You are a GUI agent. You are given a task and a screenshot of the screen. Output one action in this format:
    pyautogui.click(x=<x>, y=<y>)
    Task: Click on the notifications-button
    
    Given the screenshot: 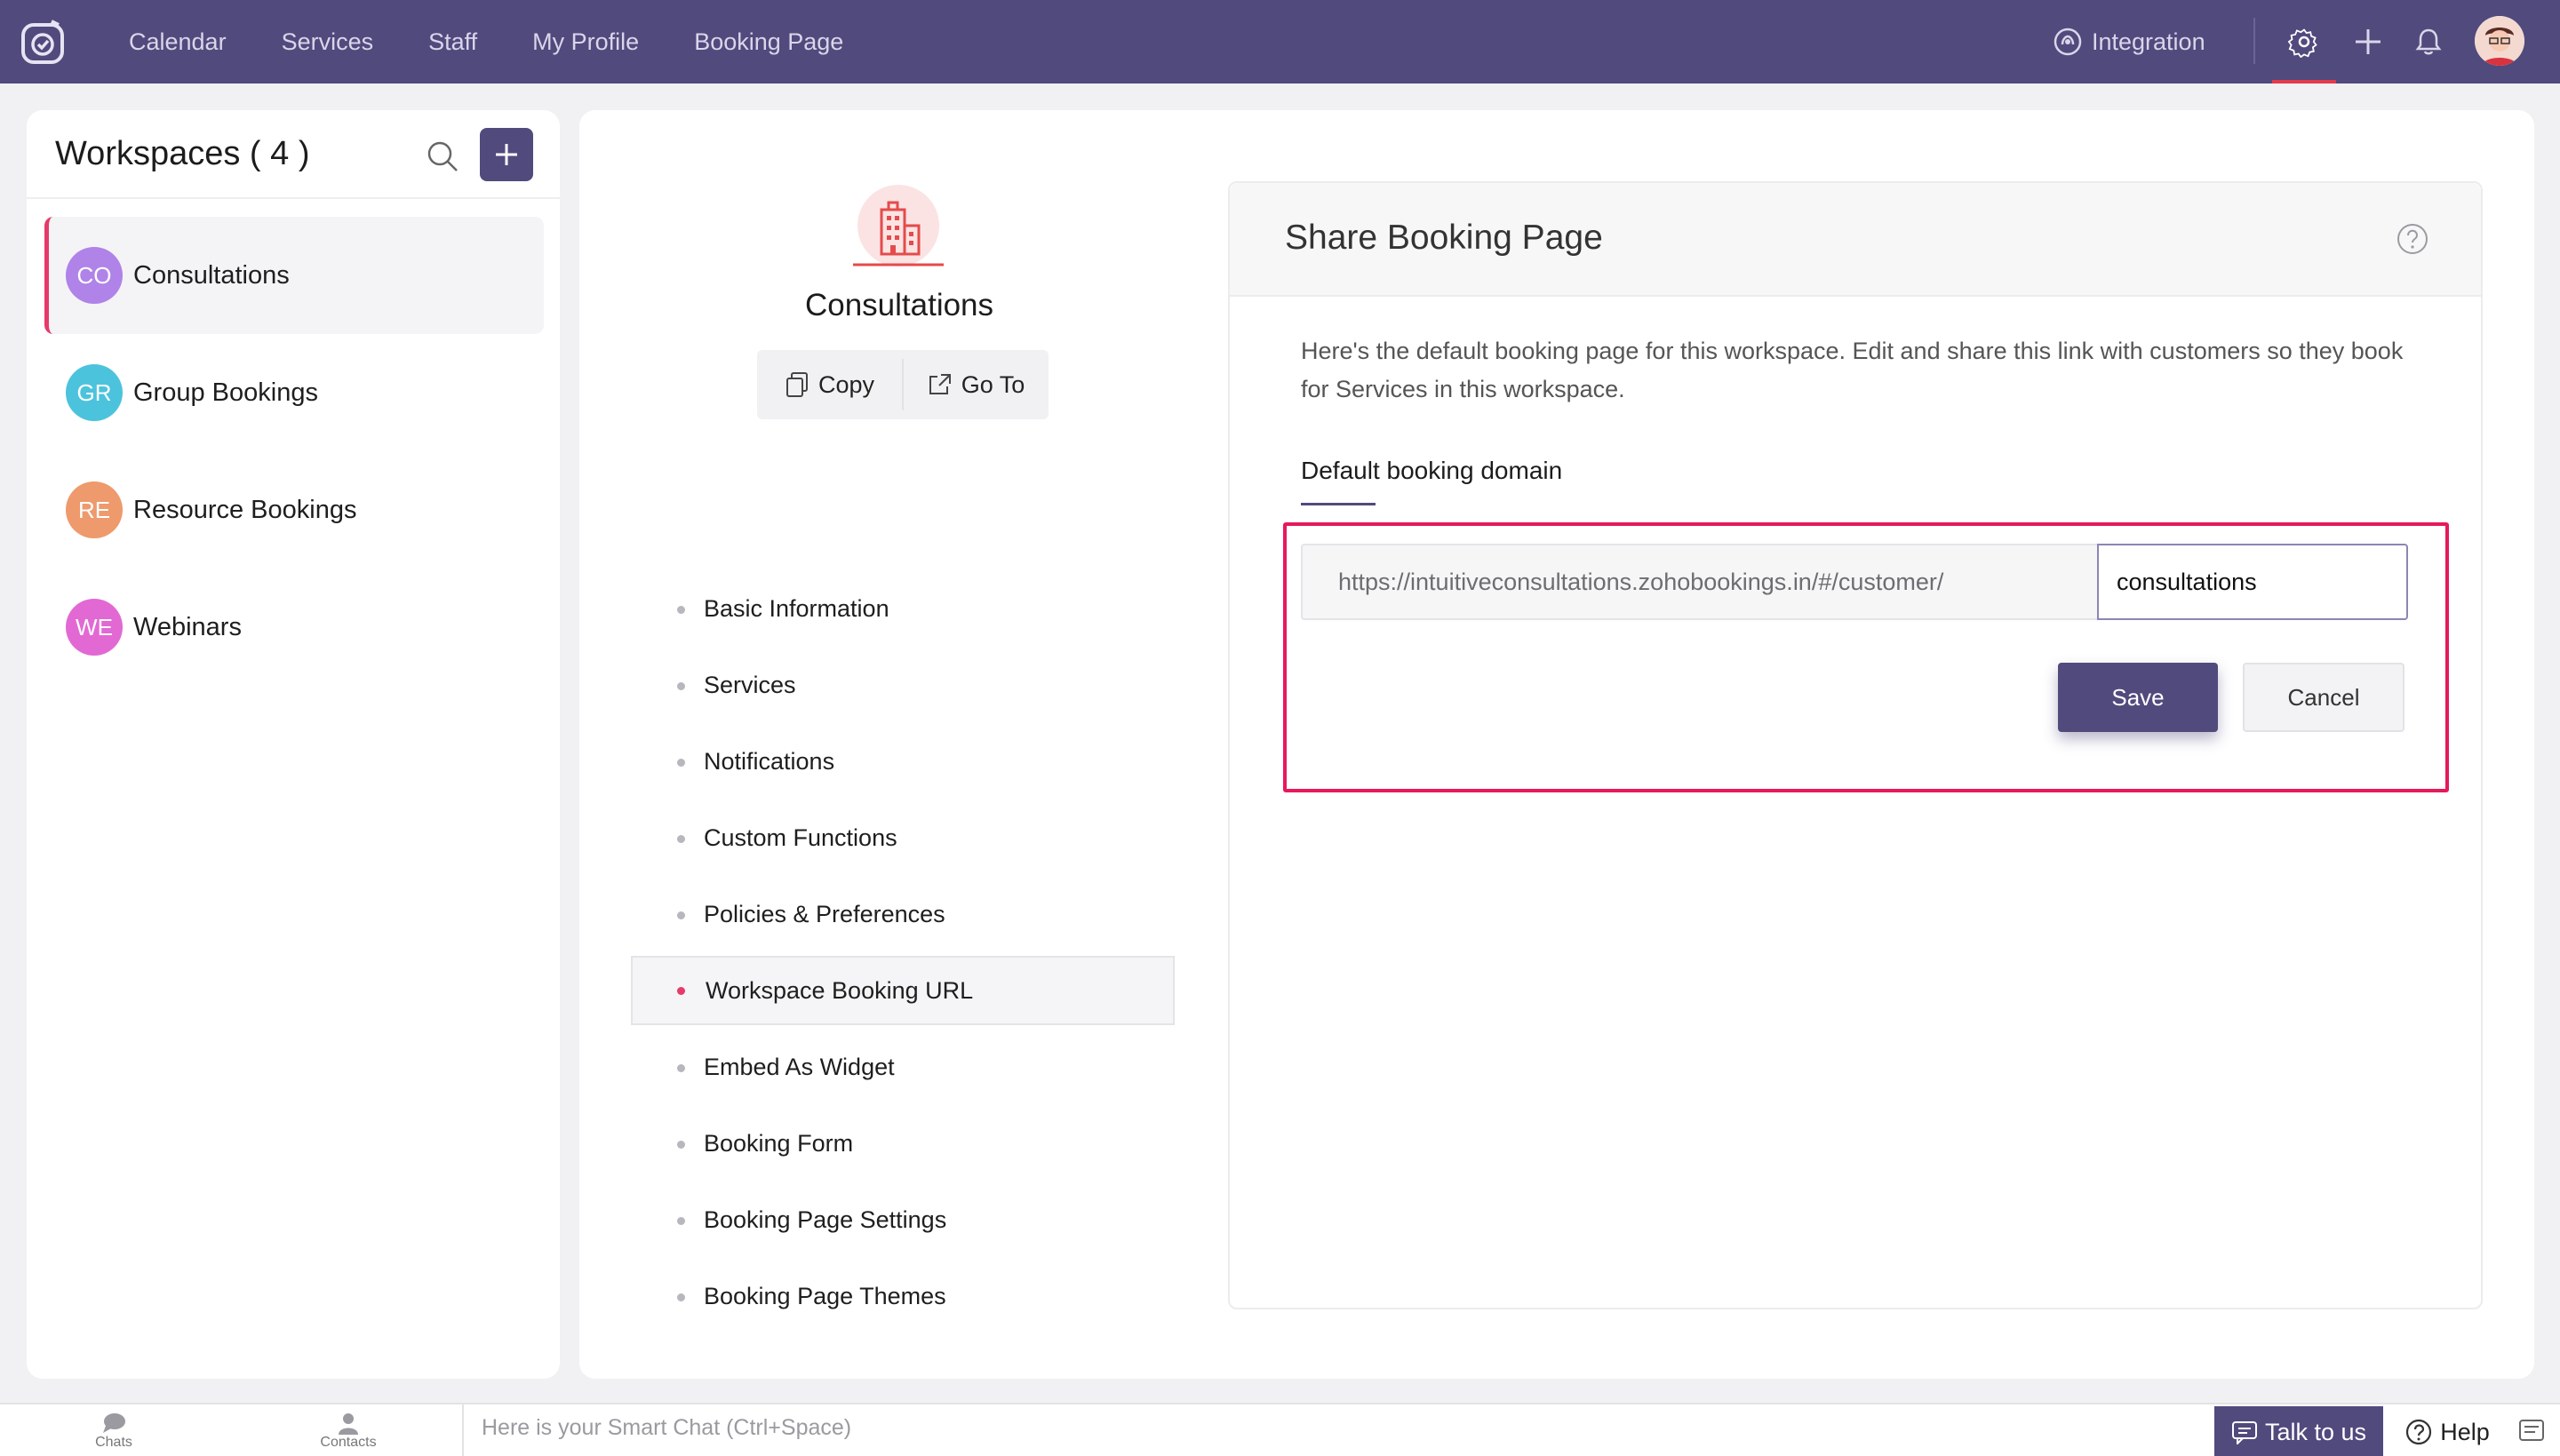 What is the action you would take?
    pyautogui.click(x=2429, y=42)
    